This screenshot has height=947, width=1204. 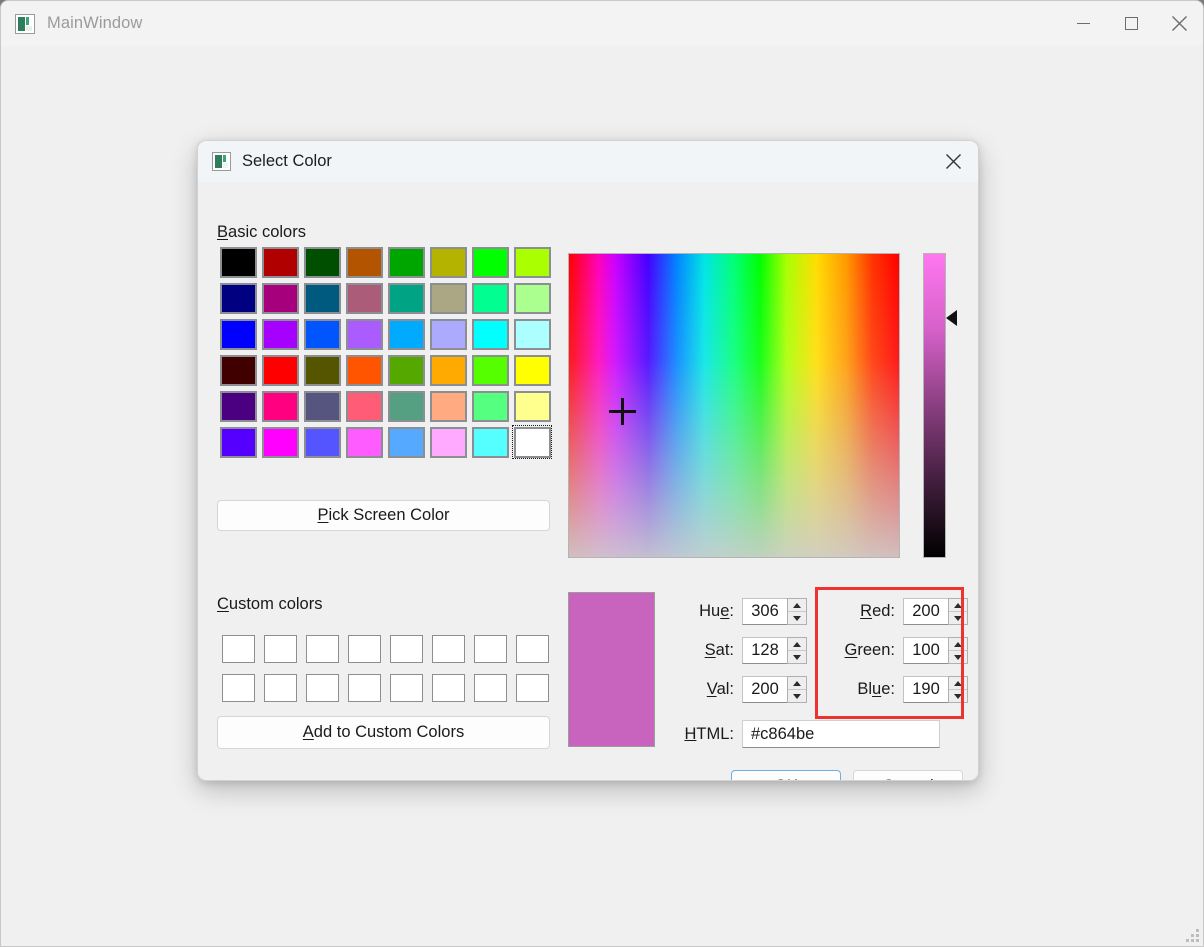 I want to click on minimize-button, so click(x=1083, y=23).